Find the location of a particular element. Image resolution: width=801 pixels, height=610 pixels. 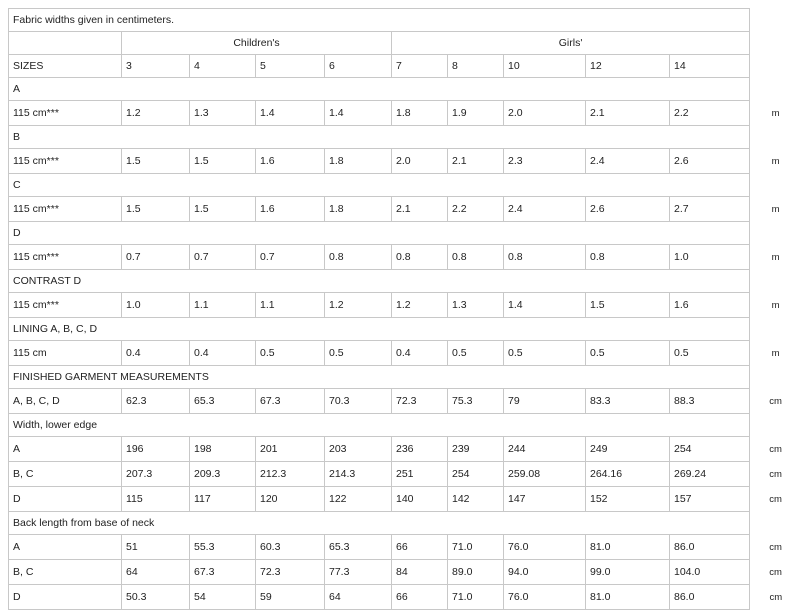

value-cell: 122 is located at coordinates (358, 499).